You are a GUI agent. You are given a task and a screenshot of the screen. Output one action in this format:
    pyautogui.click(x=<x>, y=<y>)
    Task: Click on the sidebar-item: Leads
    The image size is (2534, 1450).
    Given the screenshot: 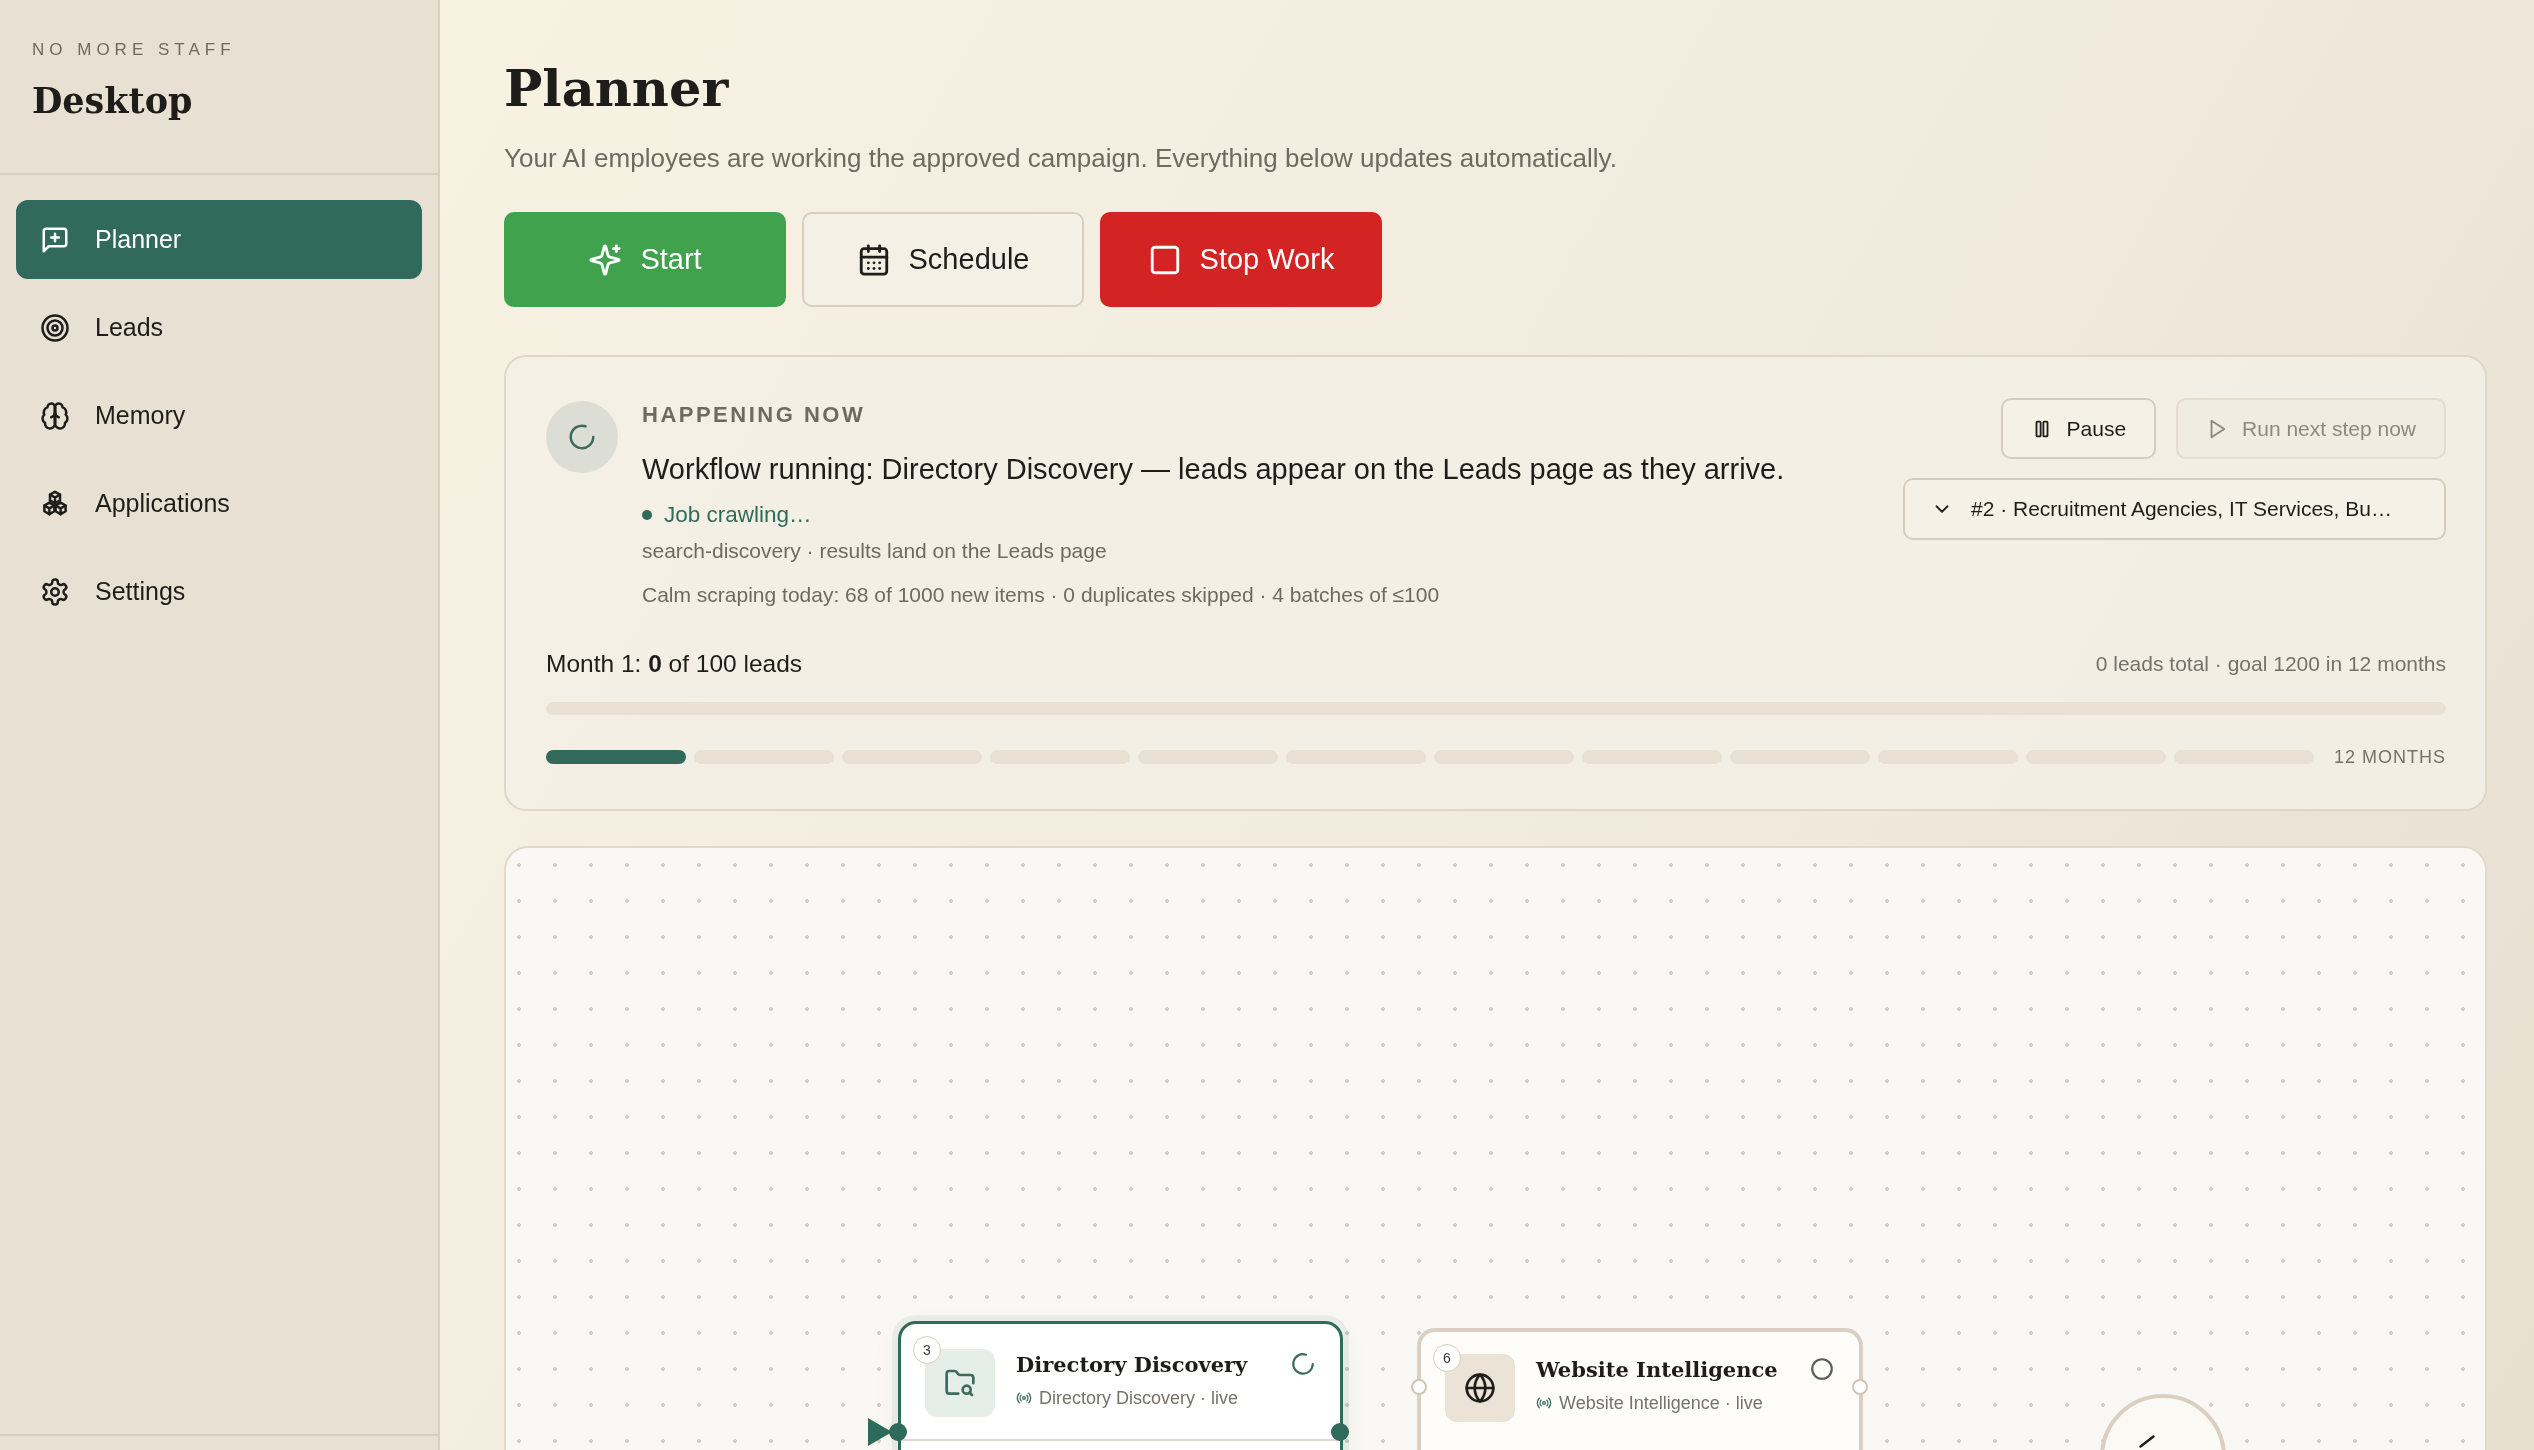 What is the action you would take?
    pyautogui.click(x=219, y=327)
    